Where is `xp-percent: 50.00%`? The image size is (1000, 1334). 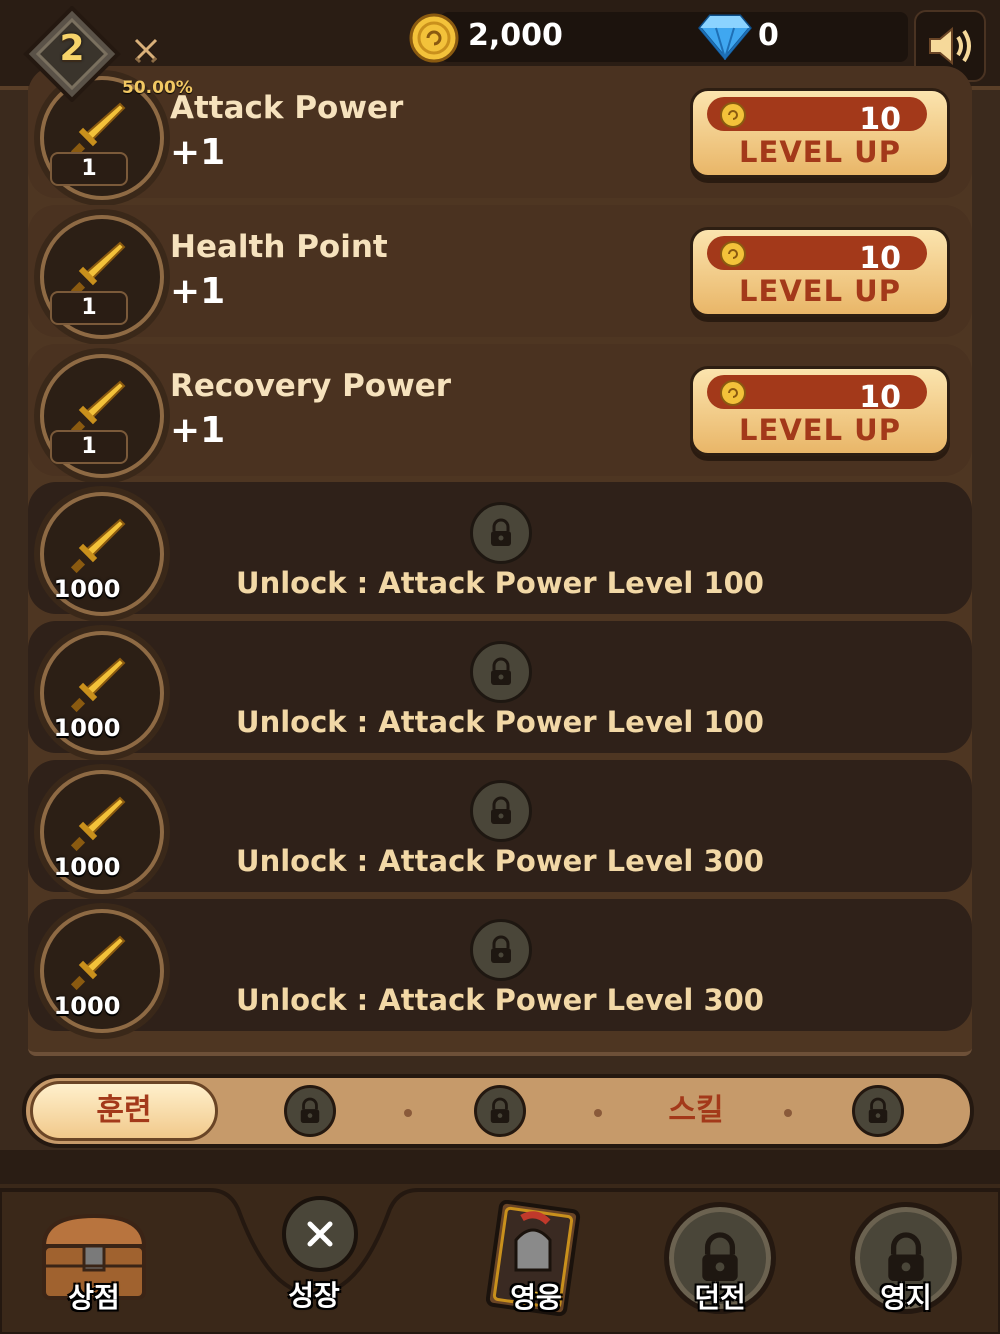 xp-percent: 50.00% is located at coordinates (157, 88).